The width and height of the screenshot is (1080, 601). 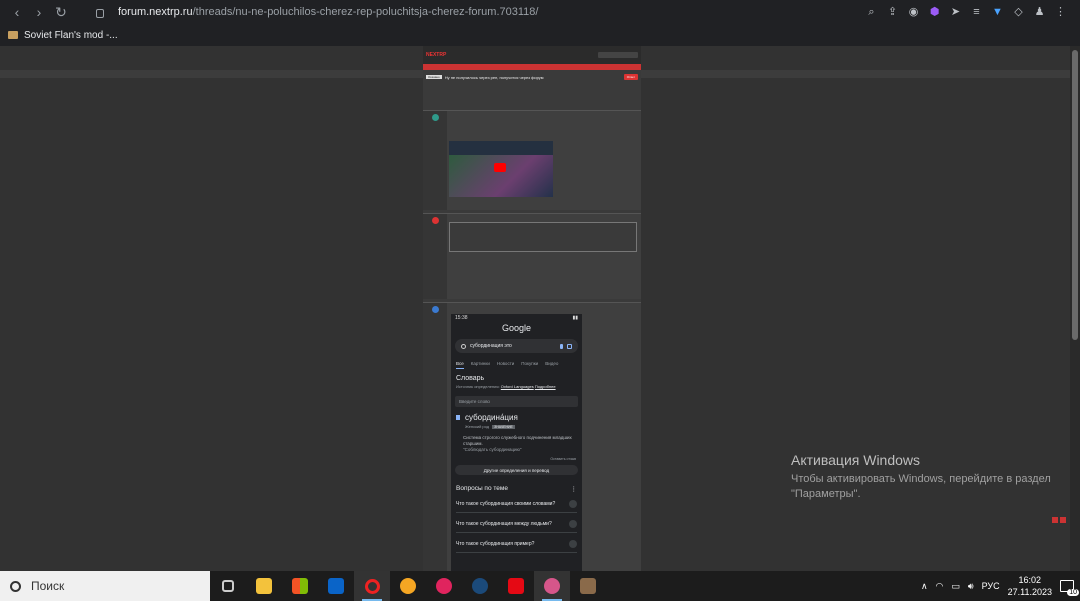 I want to click on search-icon, so click(x=15, y=586).